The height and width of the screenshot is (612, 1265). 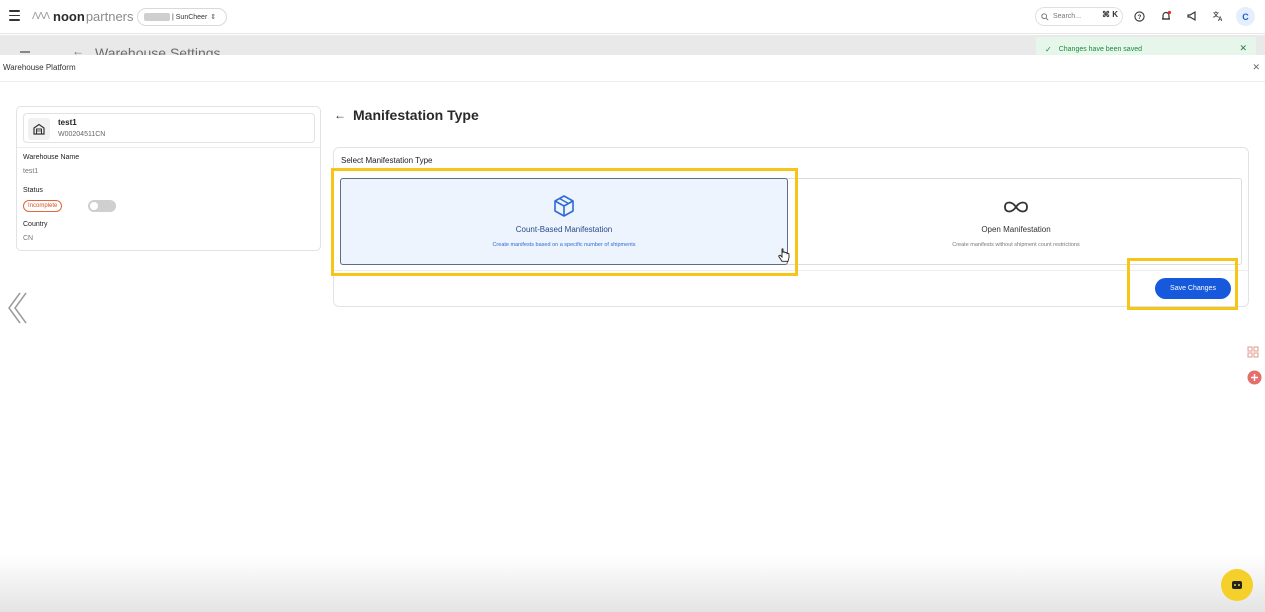 What do you see at coordinates (82, 134) in the screenshot?
I see `warehouse-code: W00204511CN` at bounding box center [82, 134].